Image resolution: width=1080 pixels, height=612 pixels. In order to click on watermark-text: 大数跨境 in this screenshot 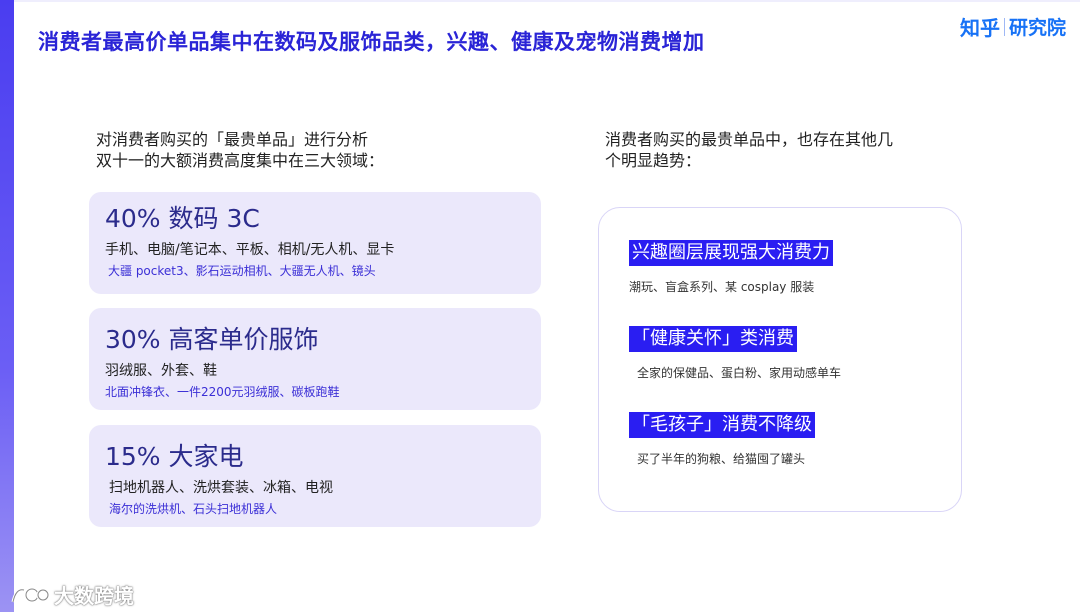, I will do `click(94, 596)`.